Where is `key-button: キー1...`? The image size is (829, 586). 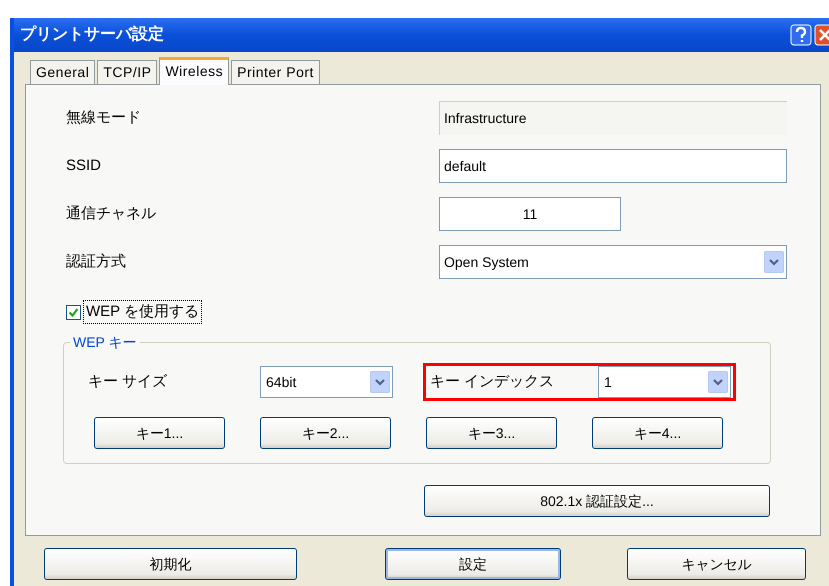
key-button: キー1... is located at coordinates (159, 433).